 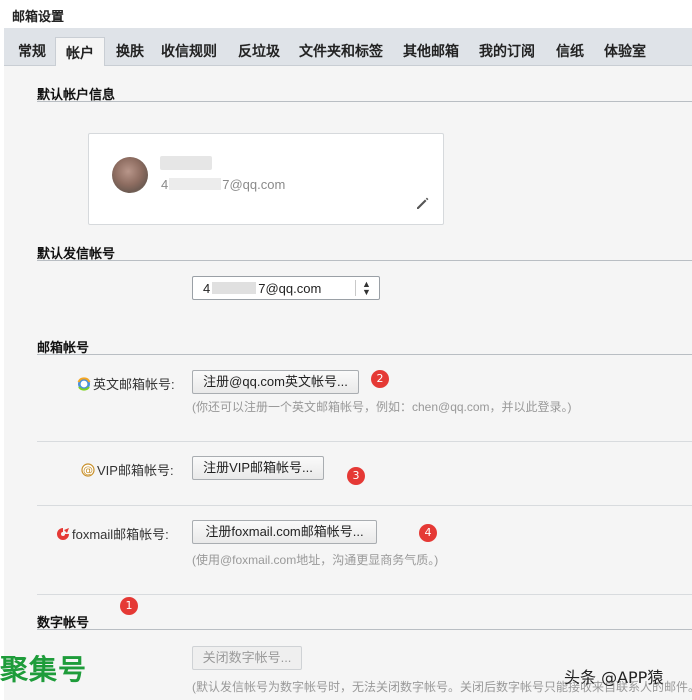 What do you see at coordinates (366, 288) in the screenshot?
I see `updown-arrow-icon: ▲ ▼` at bounding box center [366, 288].